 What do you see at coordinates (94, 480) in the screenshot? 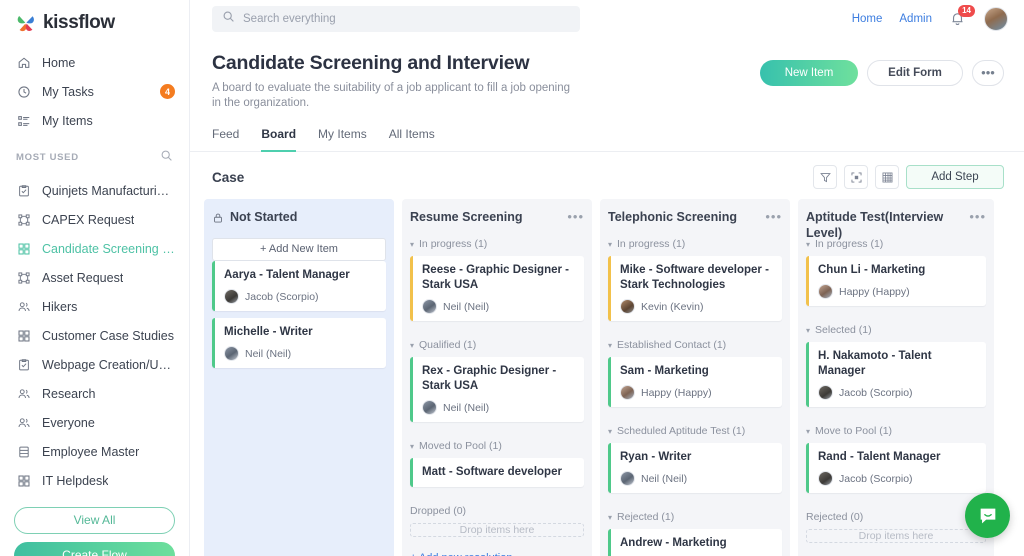
I see `sidebar-item-it-helpdesk: IT Helpdesk` at bounding box center [94, 480].